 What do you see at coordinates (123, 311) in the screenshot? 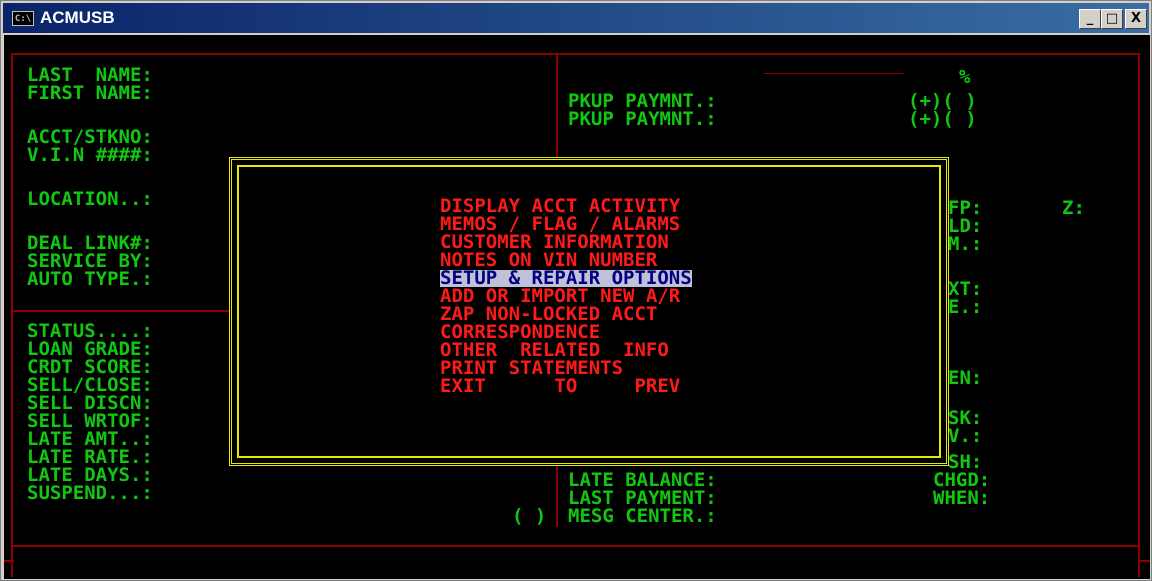
I see `frame-left-section-line` at bounding box center [123, 311].